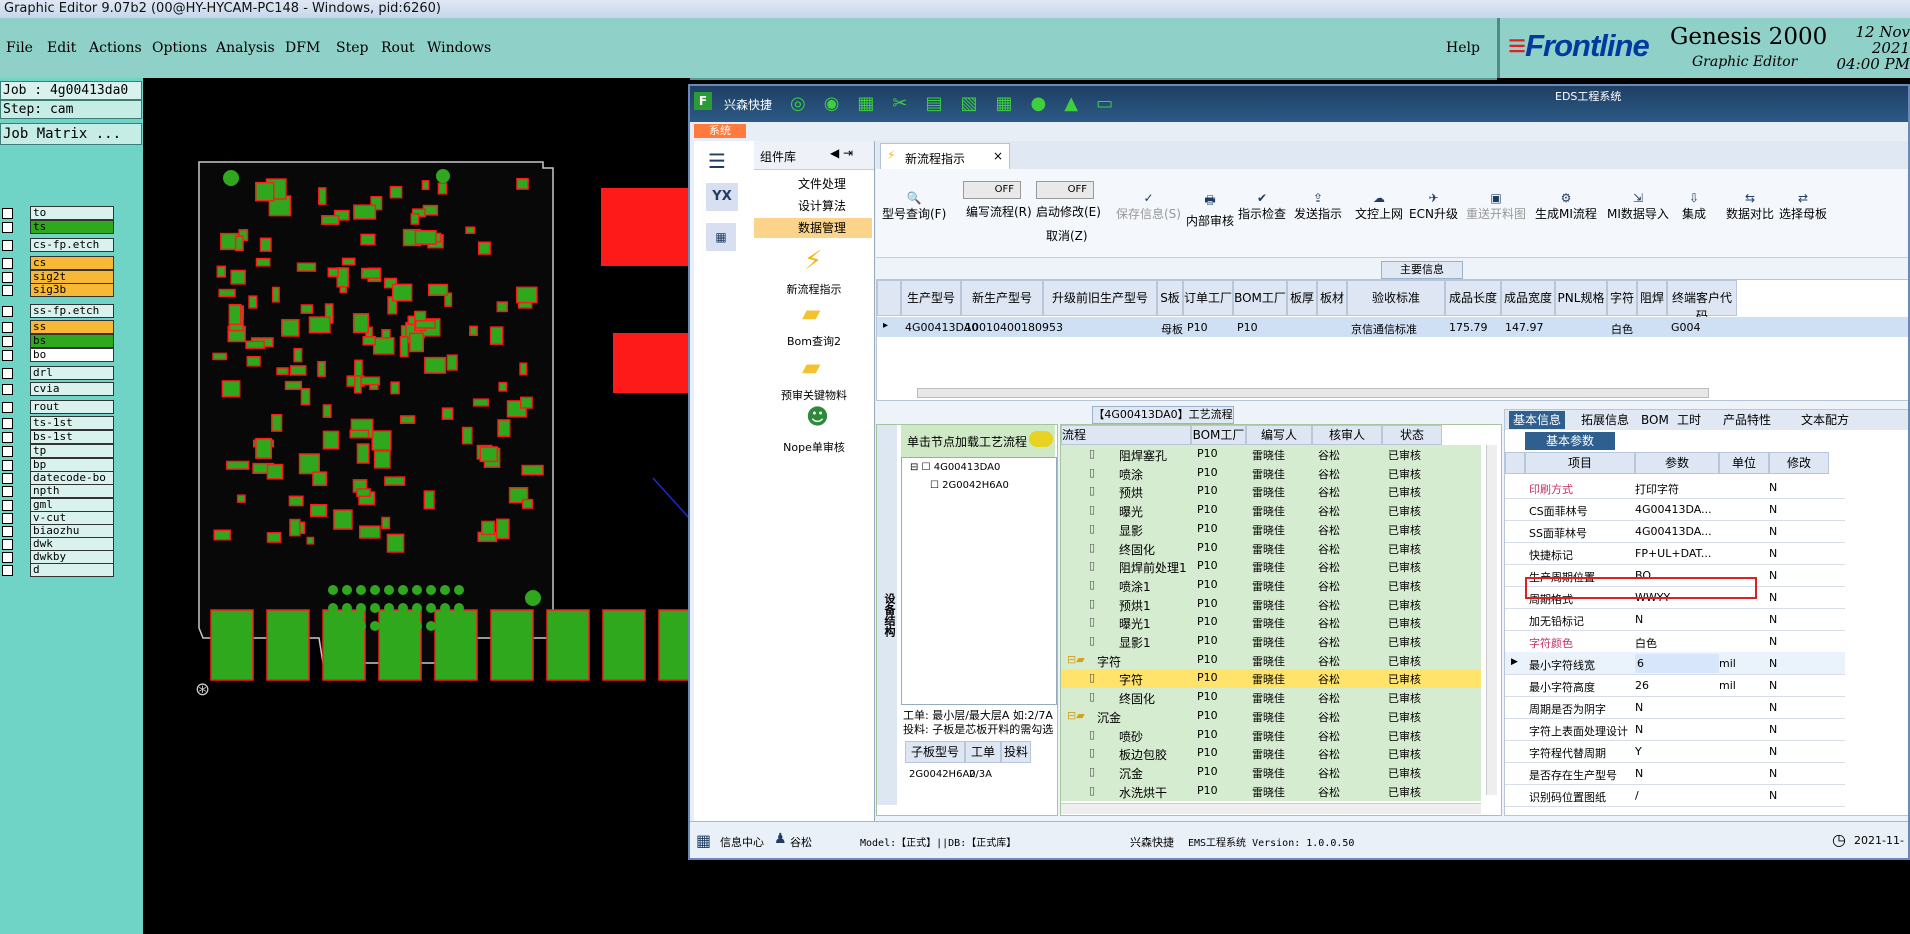  Describe the element at coordinates (813, 184) in the screenshot. I see `group-file-processing: 文件处理` at that location.